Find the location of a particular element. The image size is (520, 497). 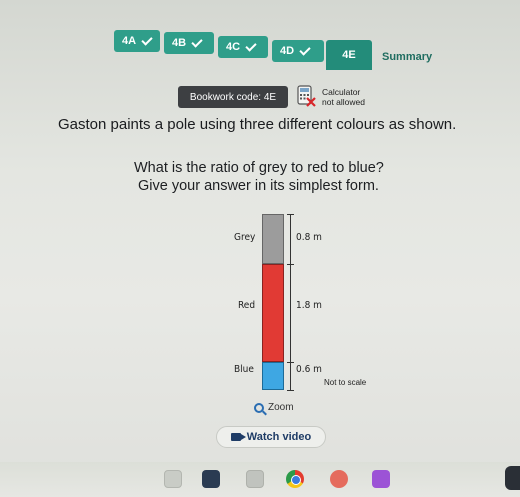

calculator-not-allowed-icon is located at coordinates (306, 96).